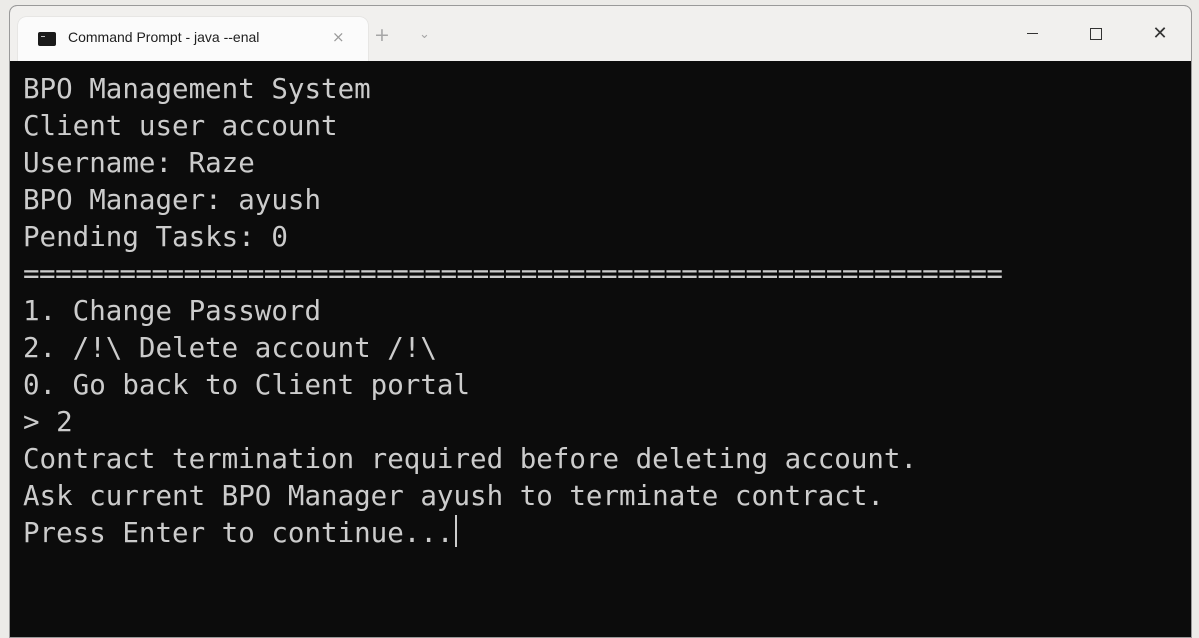  I want to click on maximize-button, so click(1096, 33).